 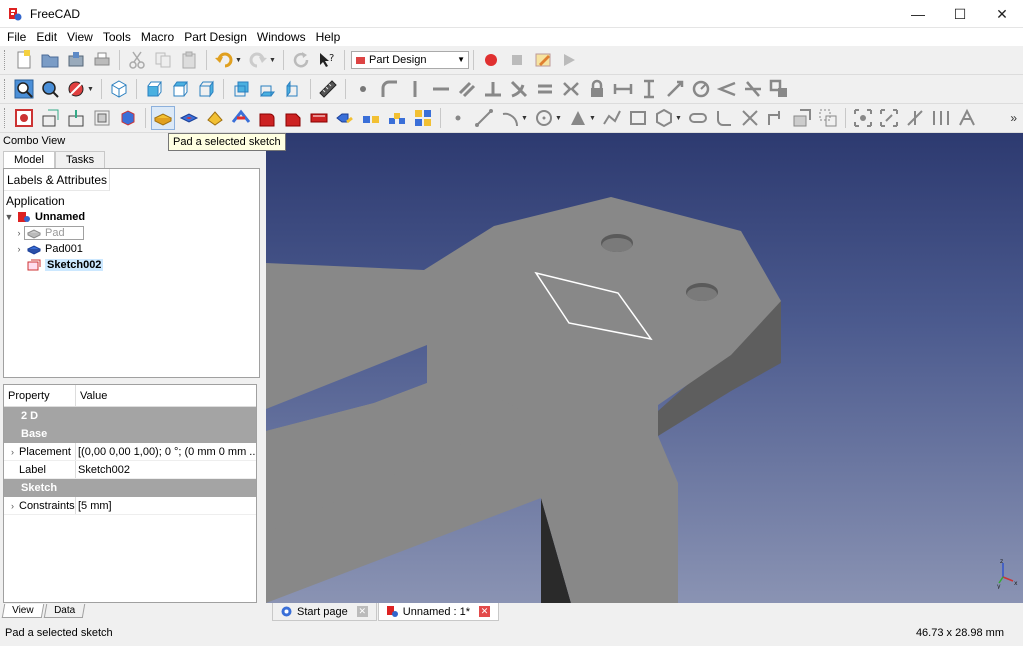 I want to click on constrain-perpendicular-icon, so click(x=493, y=89).